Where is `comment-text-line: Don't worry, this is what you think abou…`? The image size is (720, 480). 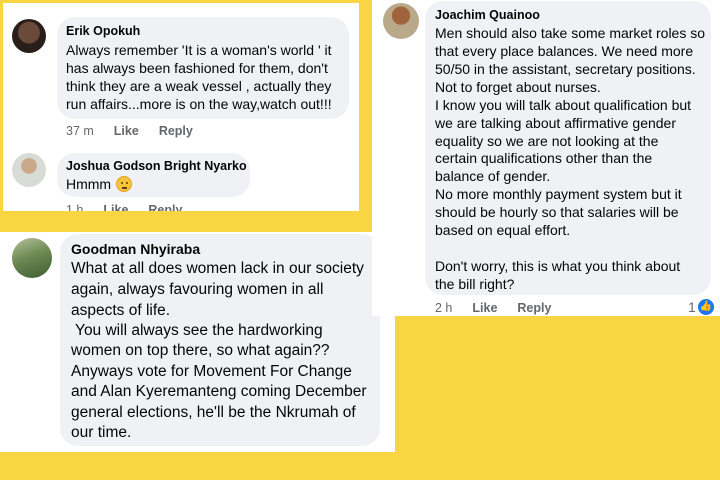
comment-text-line: Don't worry, this is what you think abou… is located at coordinates (558, 266).